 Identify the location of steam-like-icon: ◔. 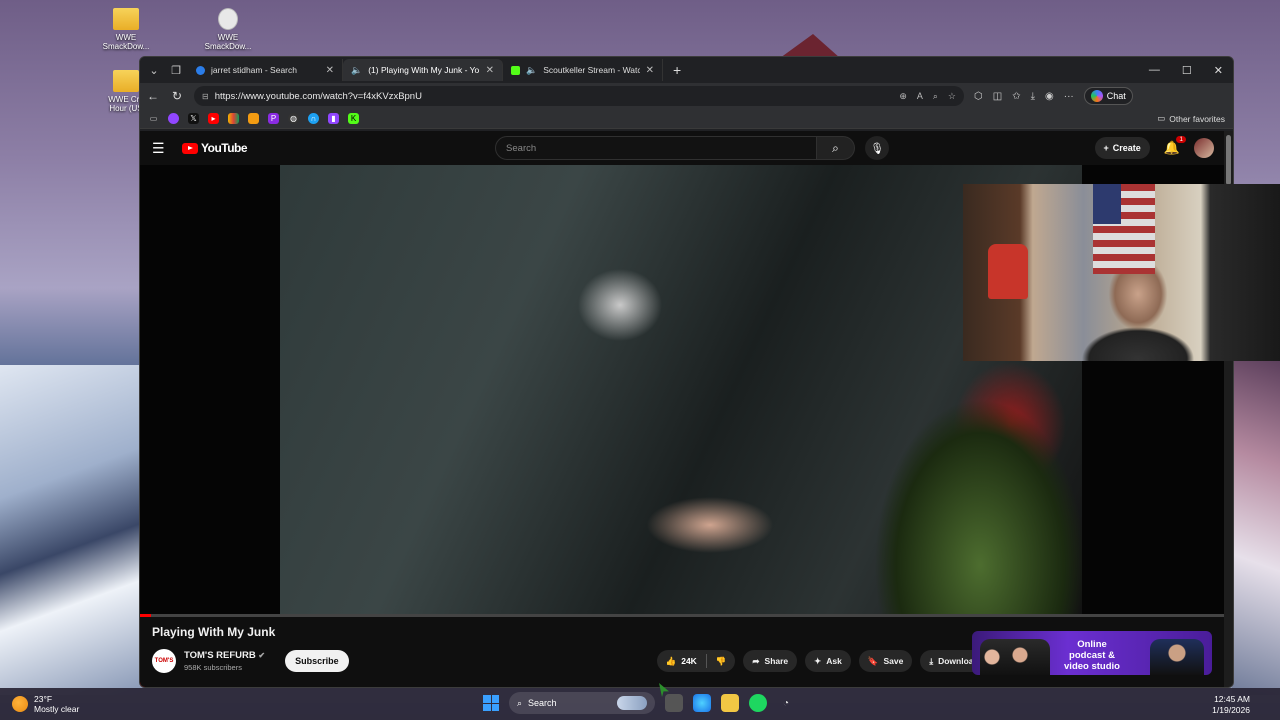
(786, 703).